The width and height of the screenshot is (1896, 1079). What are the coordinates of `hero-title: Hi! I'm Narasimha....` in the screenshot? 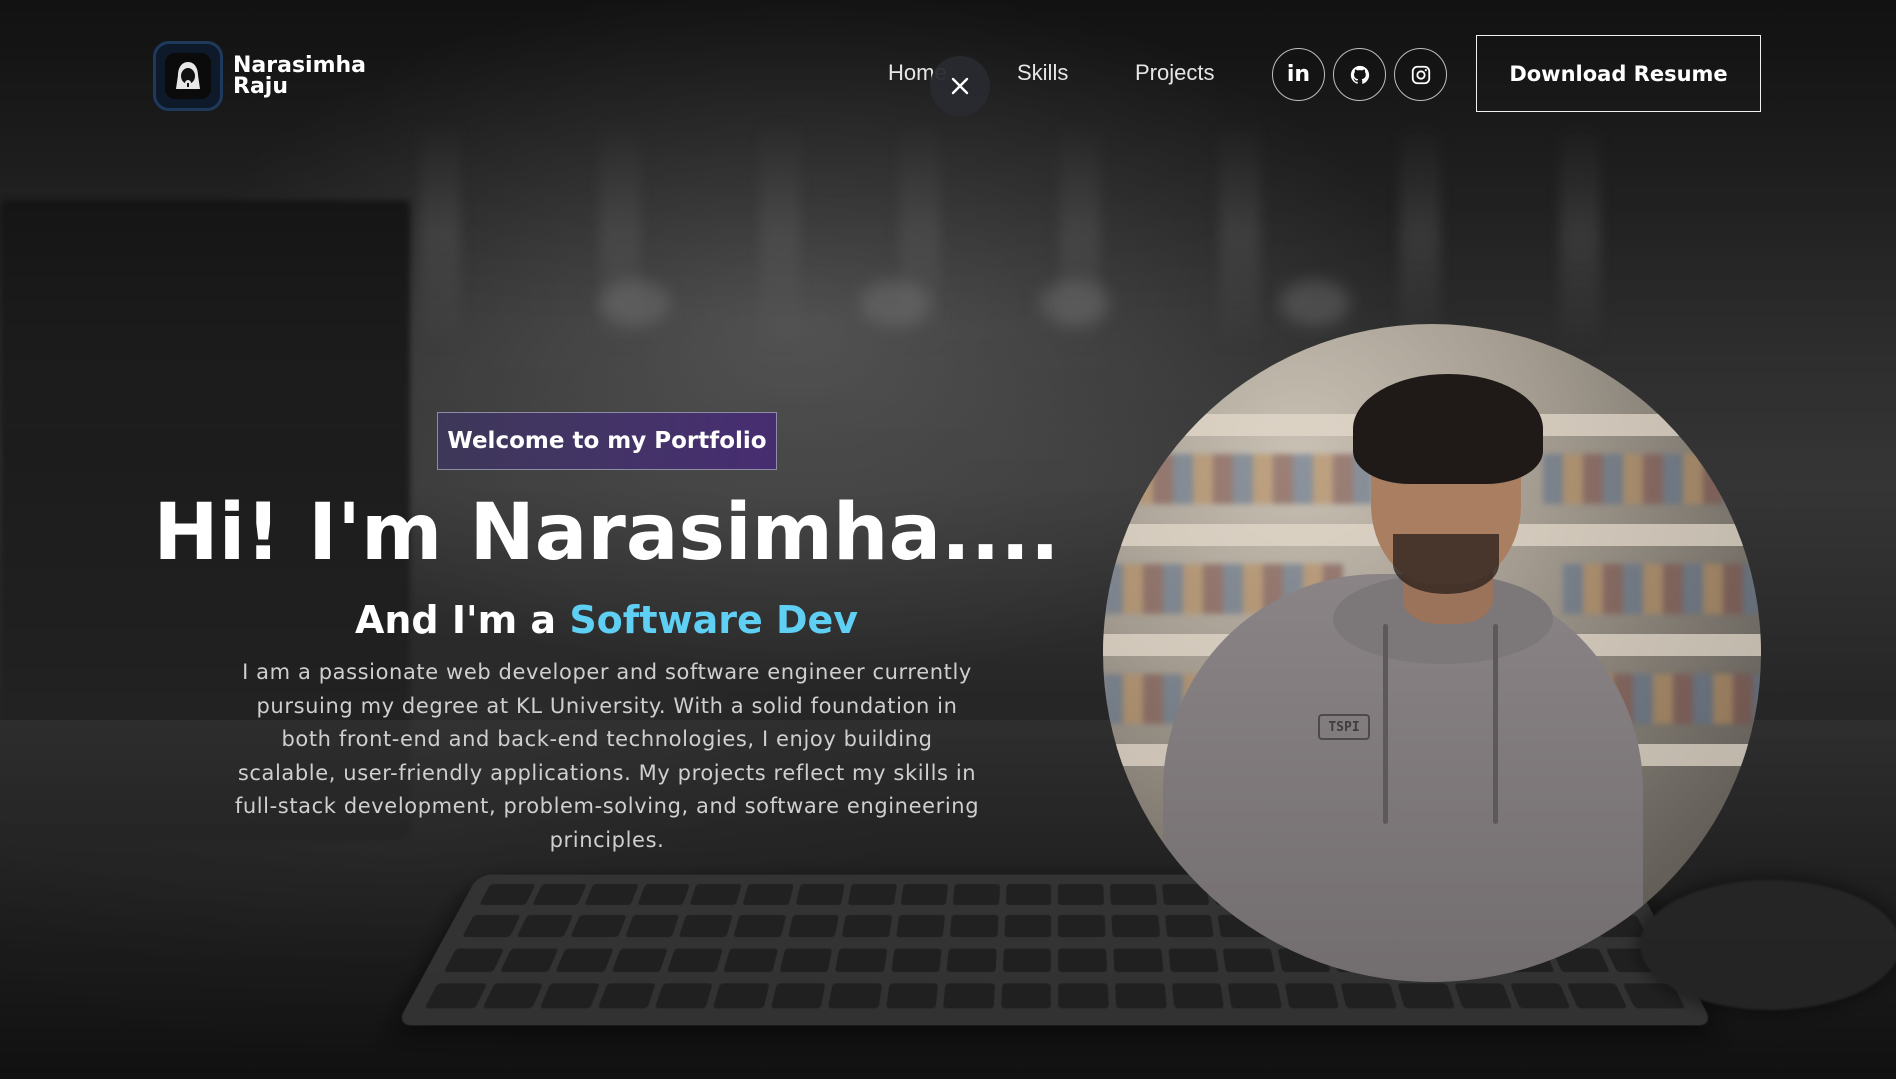 It's located at (606, 533).